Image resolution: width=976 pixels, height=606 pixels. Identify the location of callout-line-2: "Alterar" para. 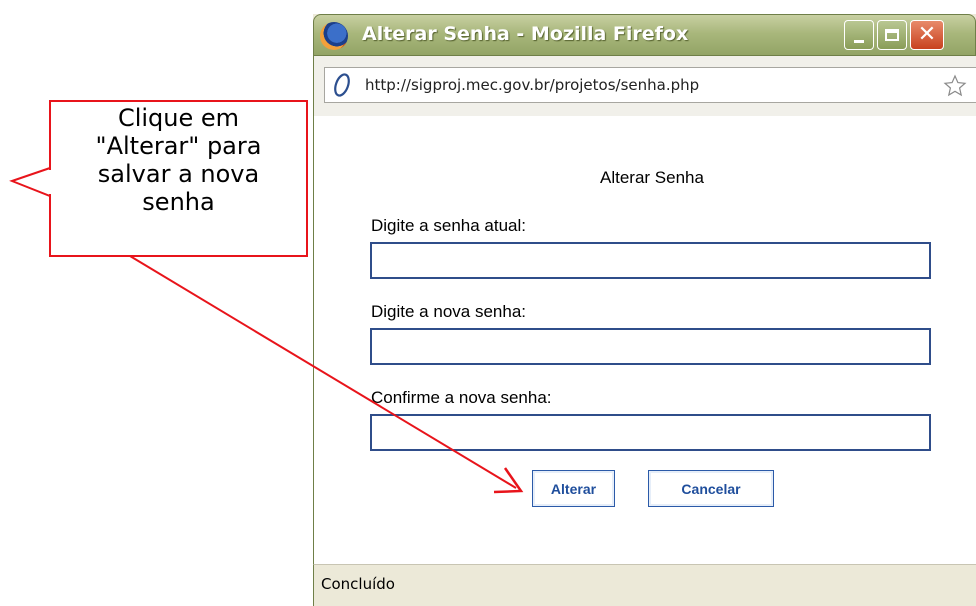
(178, 146).